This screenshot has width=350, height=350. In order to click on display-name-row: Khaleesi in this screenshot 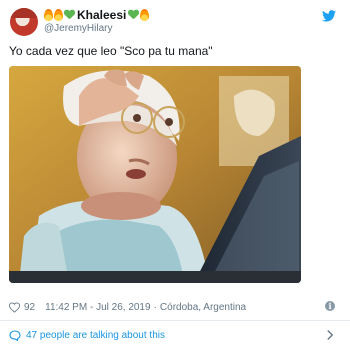, I will do `click(97, 15)`.